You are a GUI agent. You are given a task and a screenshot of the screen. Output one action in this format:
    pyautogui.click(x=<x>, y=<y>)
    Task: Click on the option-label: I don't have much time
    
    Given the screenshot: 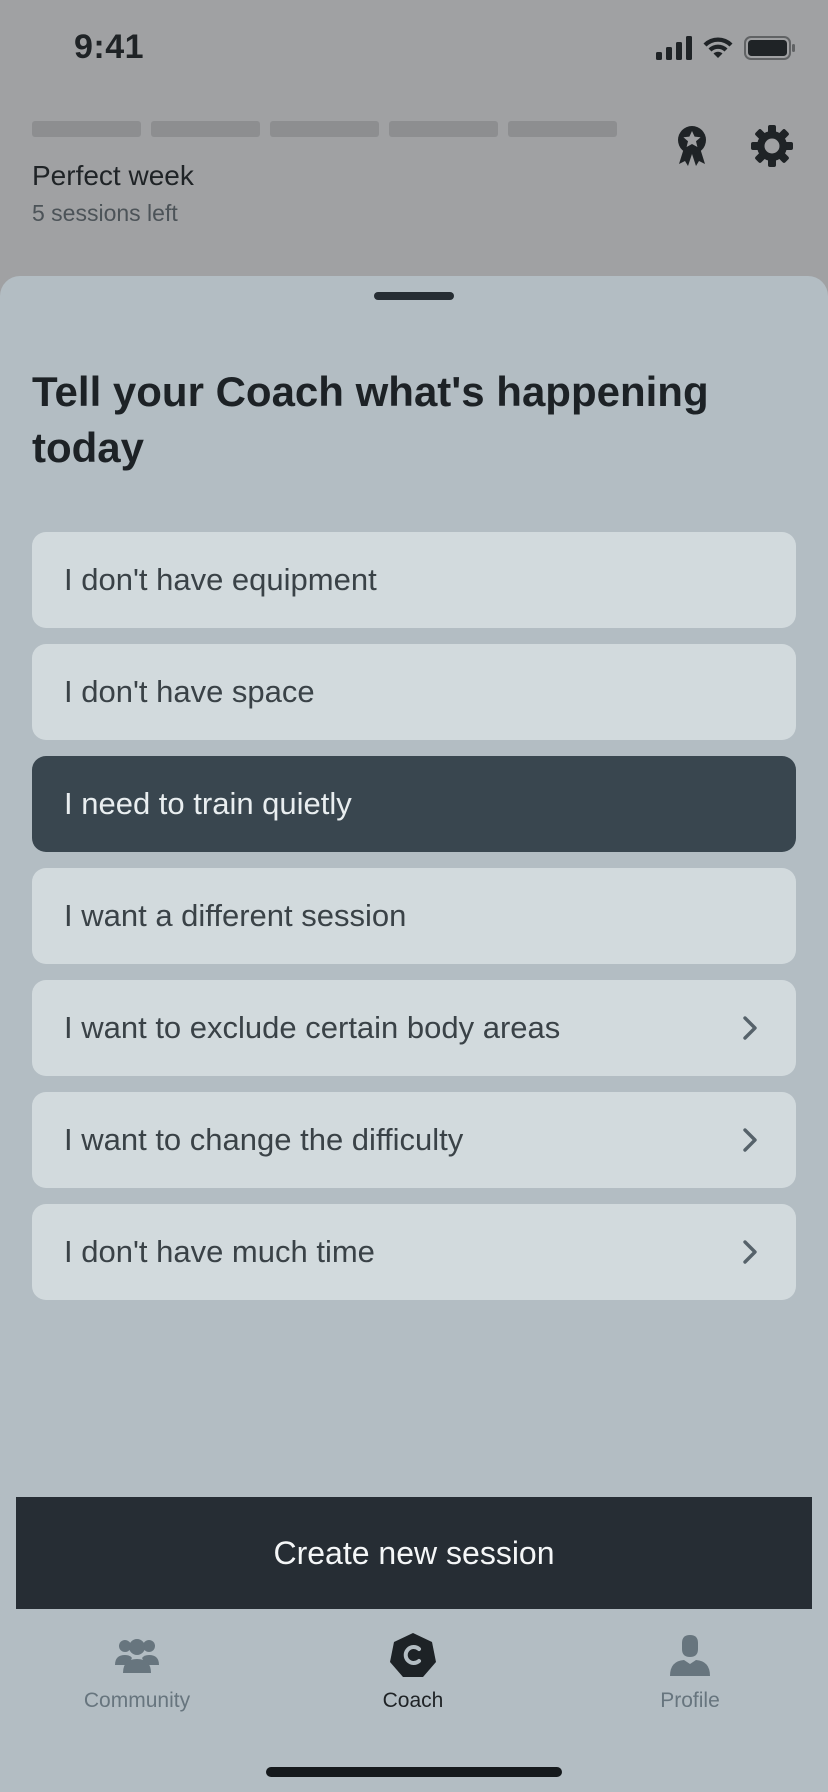 What is the action you would take?
    pyautogui.click(x=219, y=1251)
    